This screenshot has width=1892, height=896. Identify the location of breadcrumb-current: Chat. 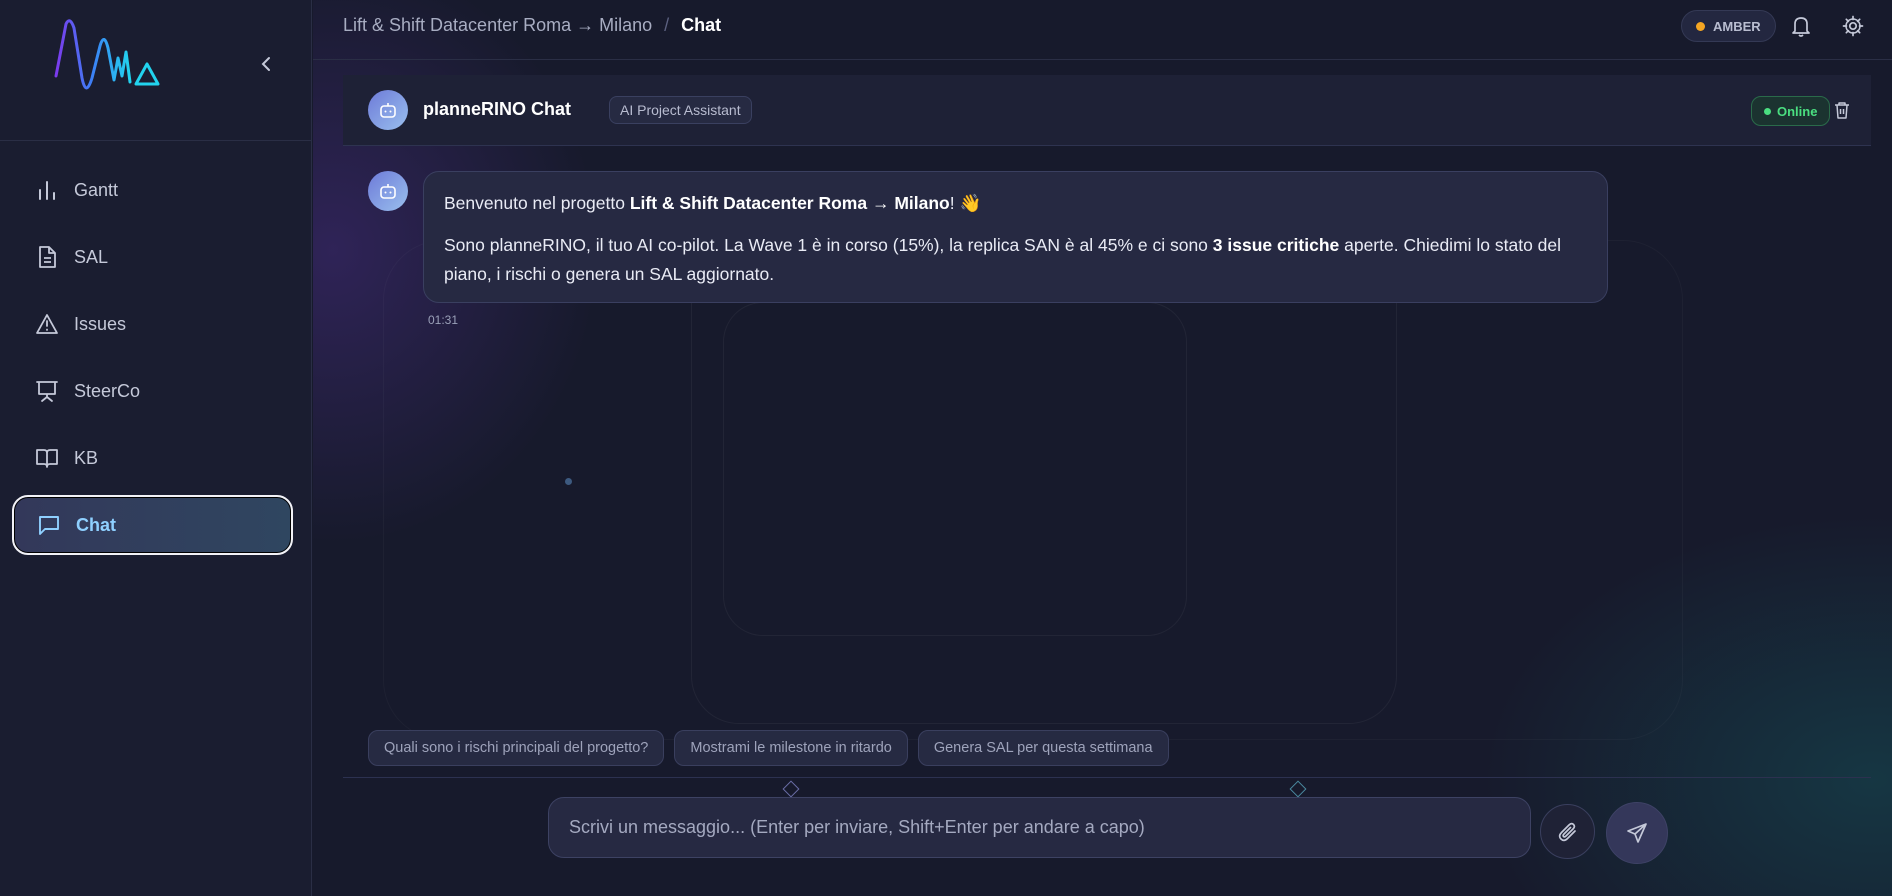
(701, 25).